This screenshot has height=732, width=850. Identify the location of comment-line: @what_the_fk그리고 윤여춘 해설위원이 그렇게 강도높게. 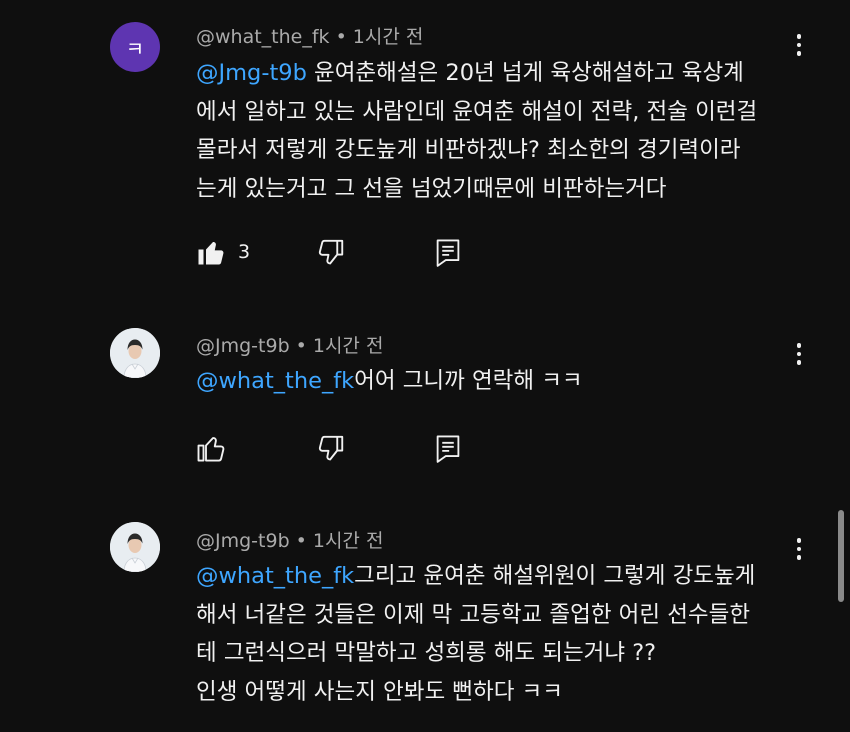
(496, 576).